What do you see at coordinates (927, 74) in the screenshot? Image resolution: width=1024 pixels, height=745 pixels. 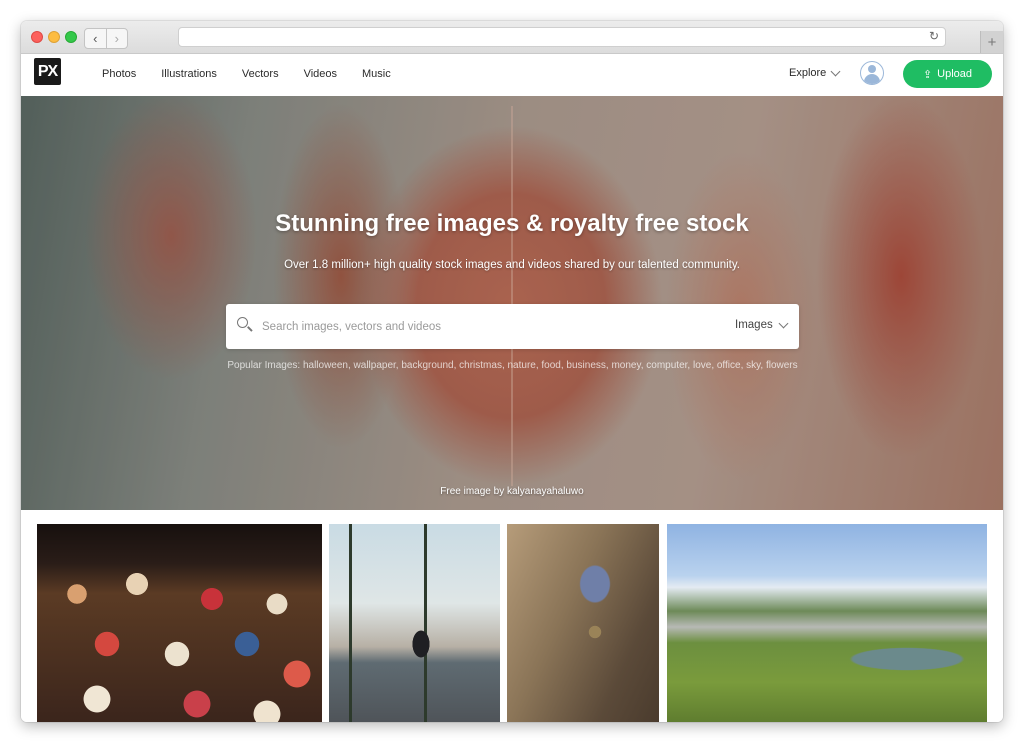 I see `upload-icon: ⇪` at bounding box center [927, 74].